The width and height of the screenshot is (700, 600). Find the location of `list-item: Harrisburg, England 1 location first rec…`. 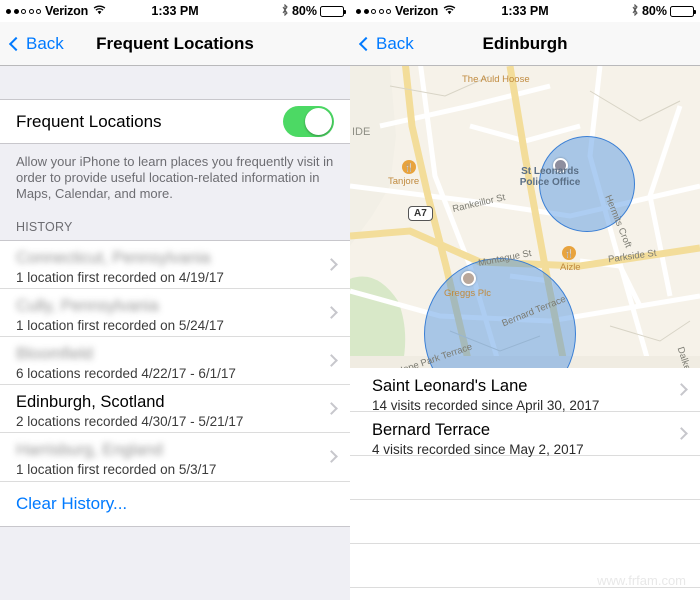

list-item: Harrisburg, England 1 location first rec… is located at coordinates (175, 457).